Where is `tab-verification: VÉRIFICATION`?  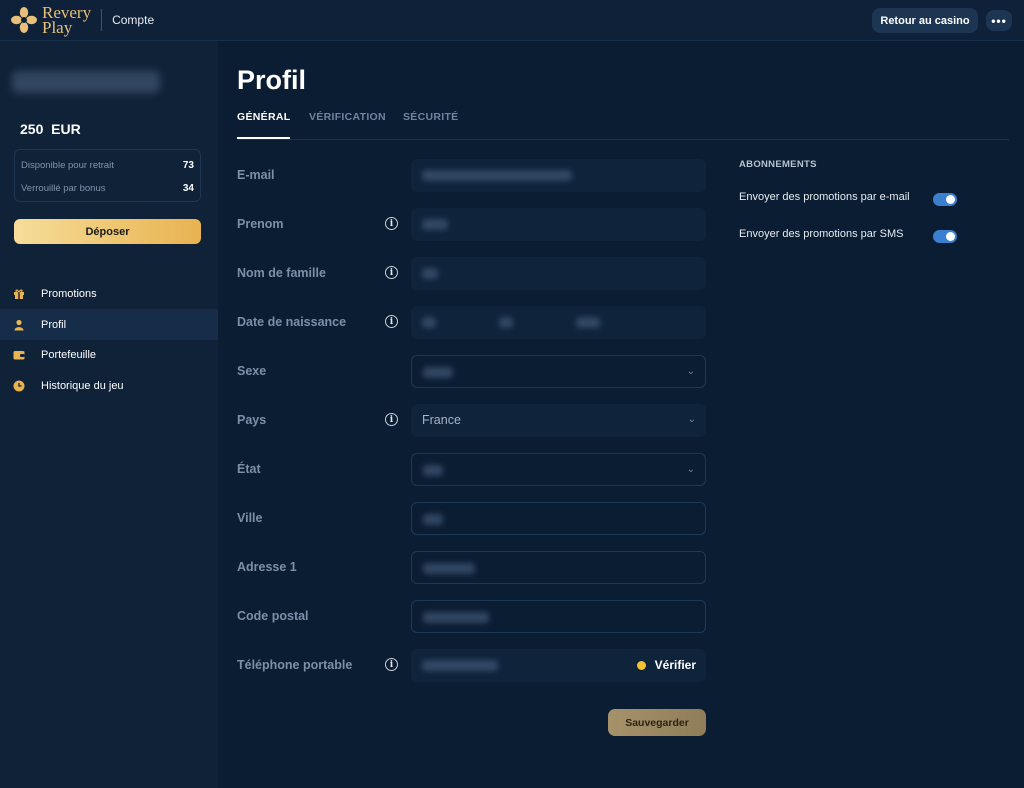
tab-verification: VÉRIFICATION is located at coordinates (347, 125).